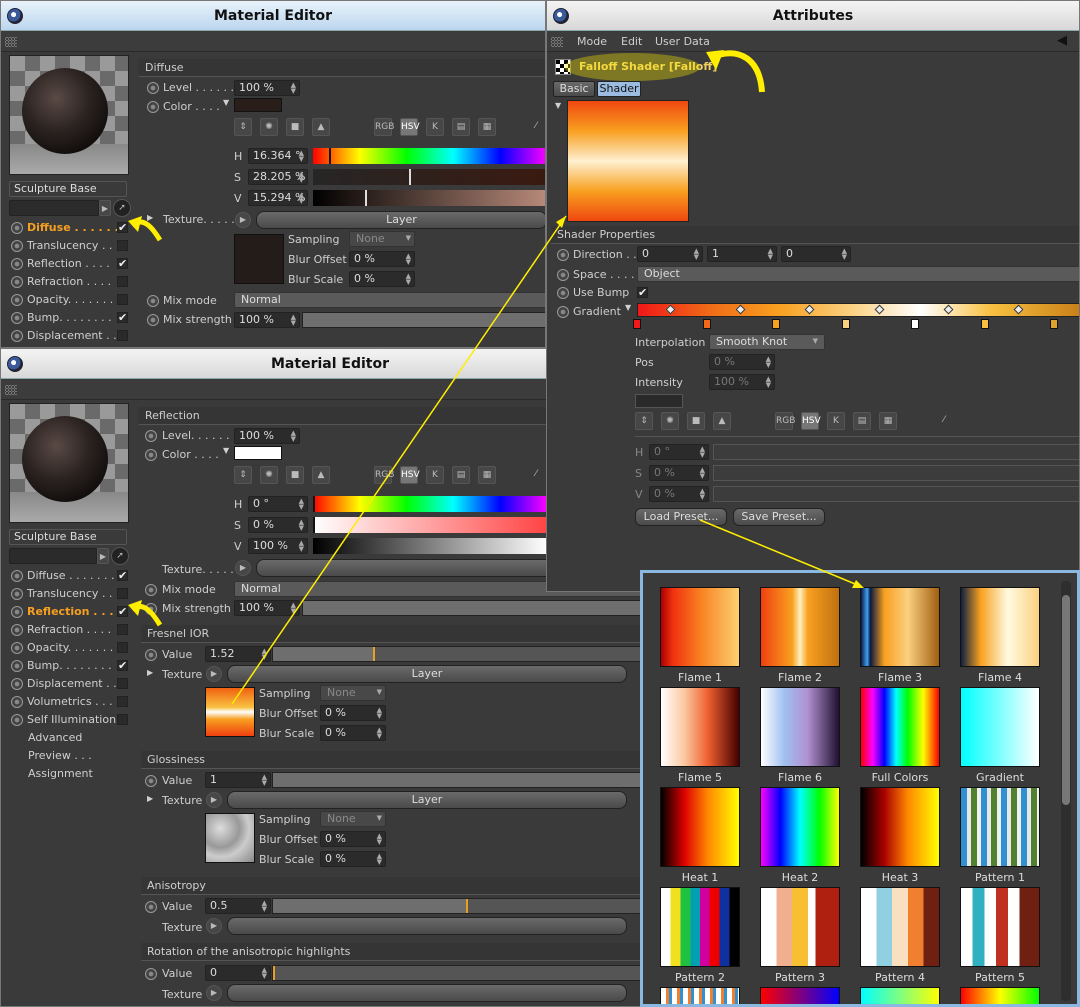 The width and height of the screenshot is (1080, 1007). Describe the element at coordinates (427, 800) in the screenshot. I see `gloss-layer-button: Layer` at that location.